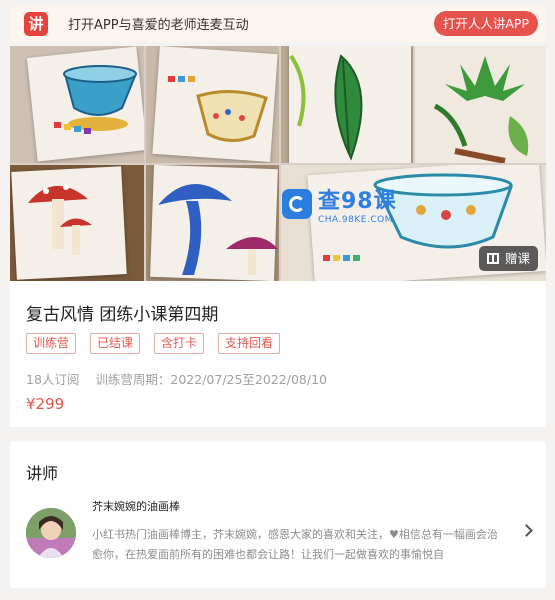 The height and width of the screenshot is (600, 555). What do you see at coordinates (517, 258) in the screenshot?
I see `gift-course-label: 赠课` at bounding box center [517, 258].